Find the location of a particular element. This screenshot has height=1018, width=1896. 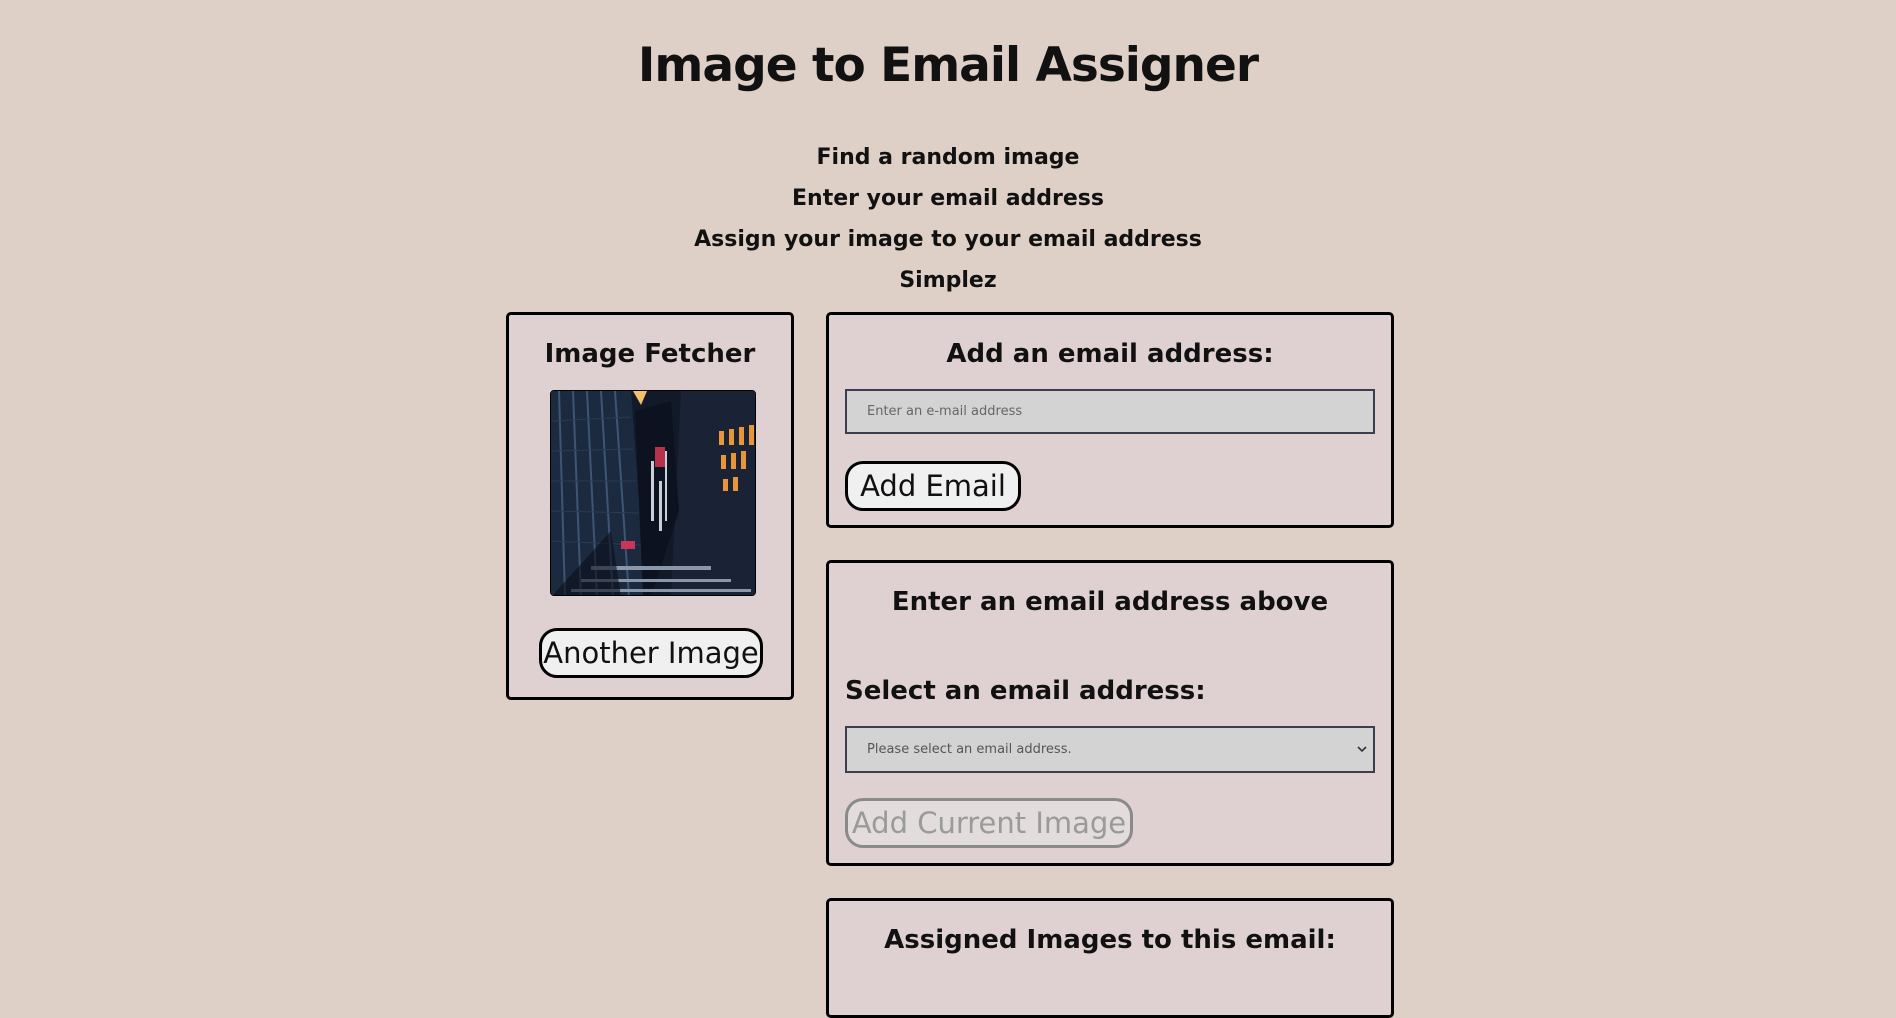

fetched-image is located at coordinates (653, 493).